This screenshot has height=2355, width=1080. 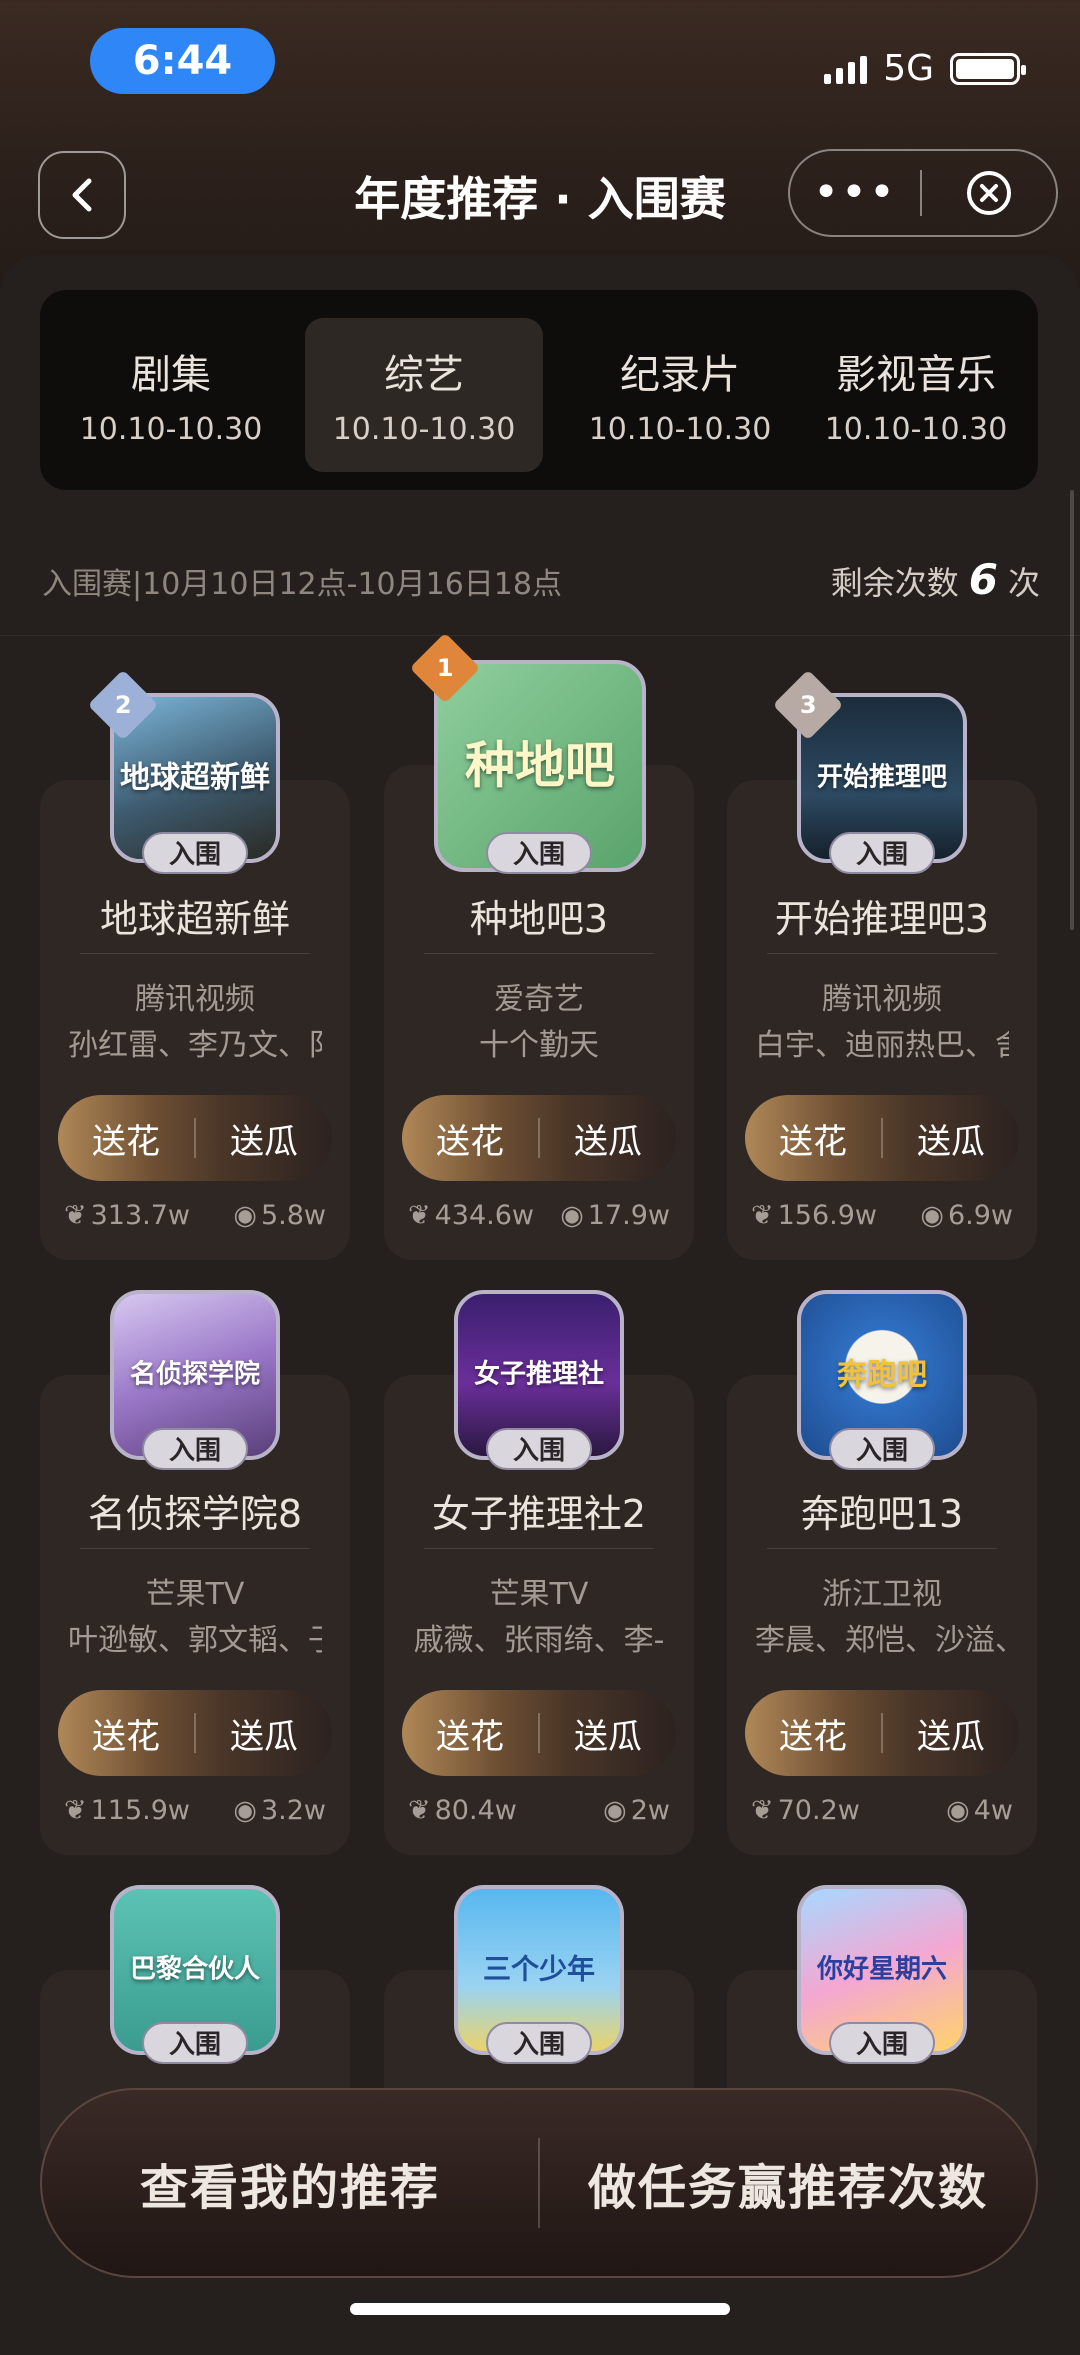 I want to click on tab-label: 剧集, so click(x=171, y=375).